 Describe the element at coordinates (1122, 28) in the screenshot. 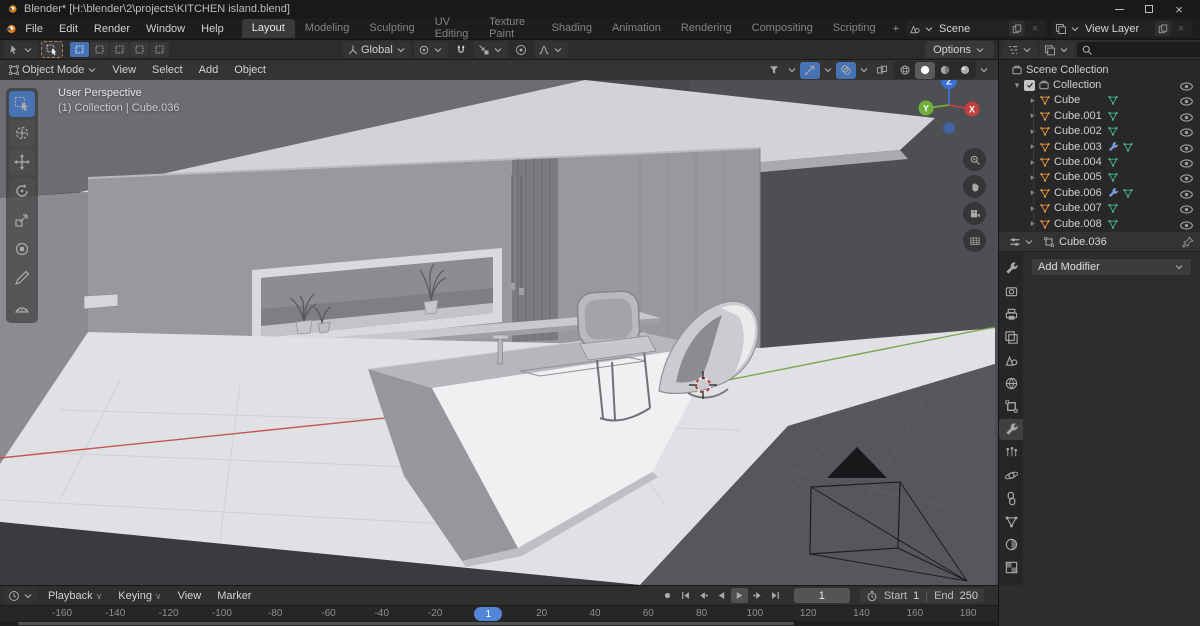

I see `view-layer-selector: View Layer ×` at that location.